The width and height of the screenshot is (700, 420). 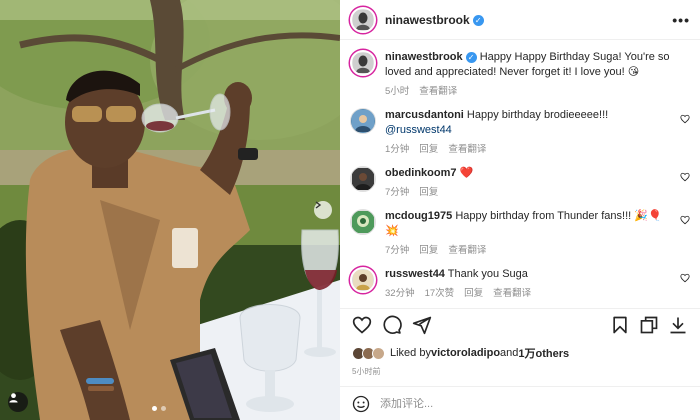 I want to click on likes-and: and, so click(x=509, y=353).